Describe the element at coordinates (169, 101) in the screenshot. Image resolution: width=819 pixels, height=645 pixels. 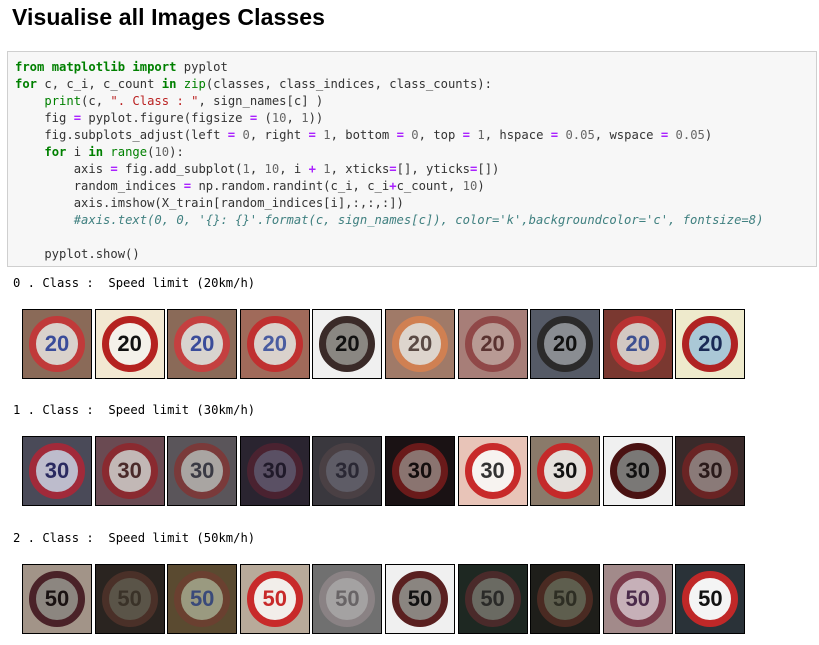
I see `code-line: print(c, ". Class : ", sign_names[c] )` at that location.